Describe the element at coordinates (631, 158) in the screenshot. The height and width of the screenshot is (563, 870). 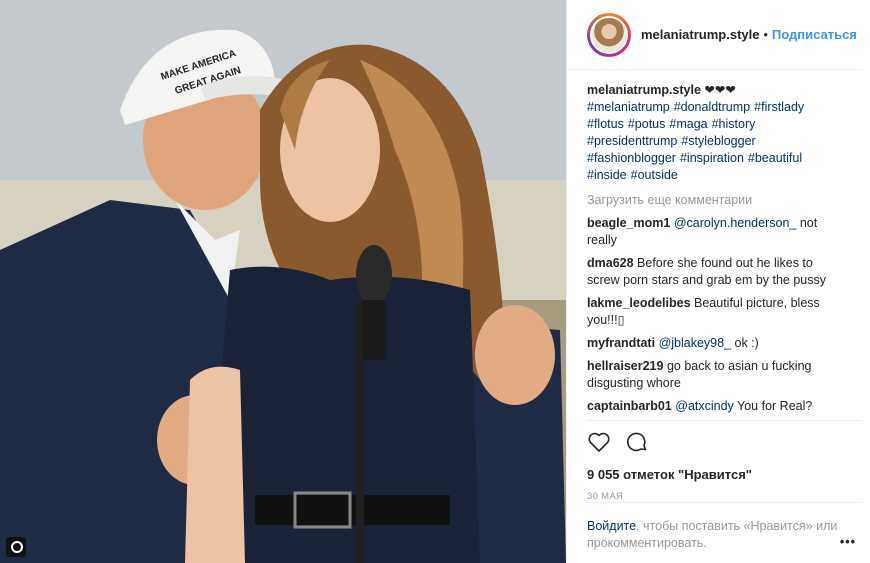
I see `hashtag: #fashionblogger` at that location.